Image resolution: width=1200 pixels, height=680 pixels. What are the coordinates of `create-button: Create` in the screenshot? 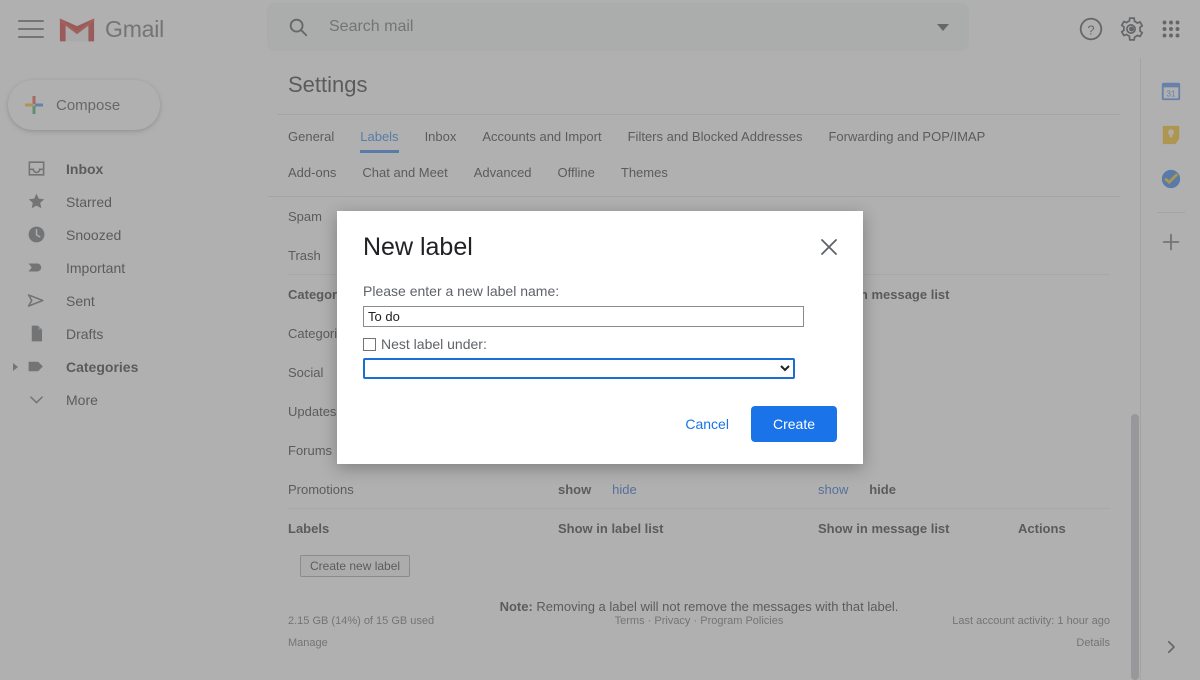 It's located at (793, 424).